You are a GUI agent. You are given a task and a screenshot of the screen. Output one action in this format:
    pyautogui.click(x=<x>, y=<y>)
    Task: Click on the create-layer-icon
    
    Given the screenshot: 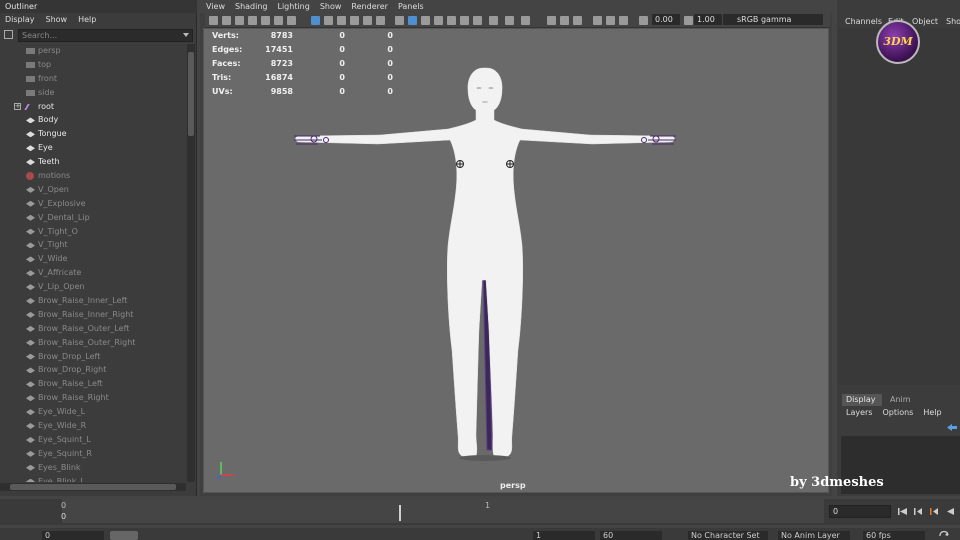 What is the action you would take?
    pyautogui.click(x=952, y=427)
    